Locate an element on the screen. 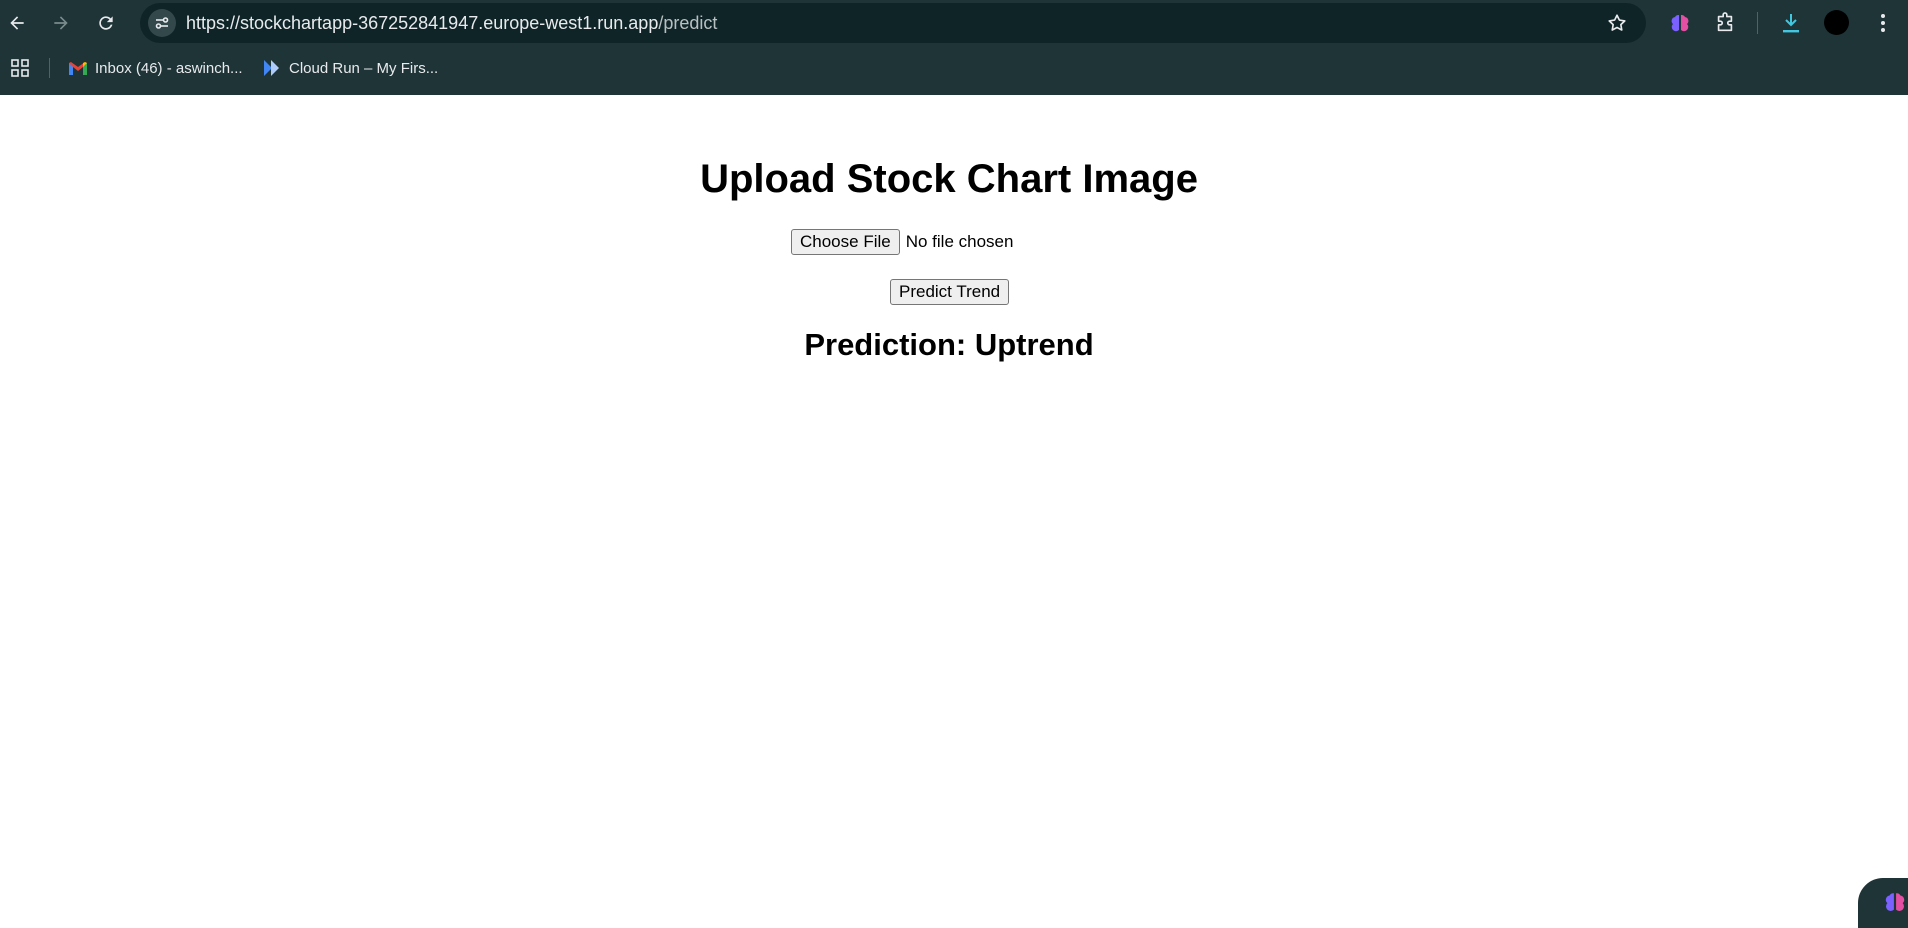  bookmarks-divider is located at coordinates (49, 68).